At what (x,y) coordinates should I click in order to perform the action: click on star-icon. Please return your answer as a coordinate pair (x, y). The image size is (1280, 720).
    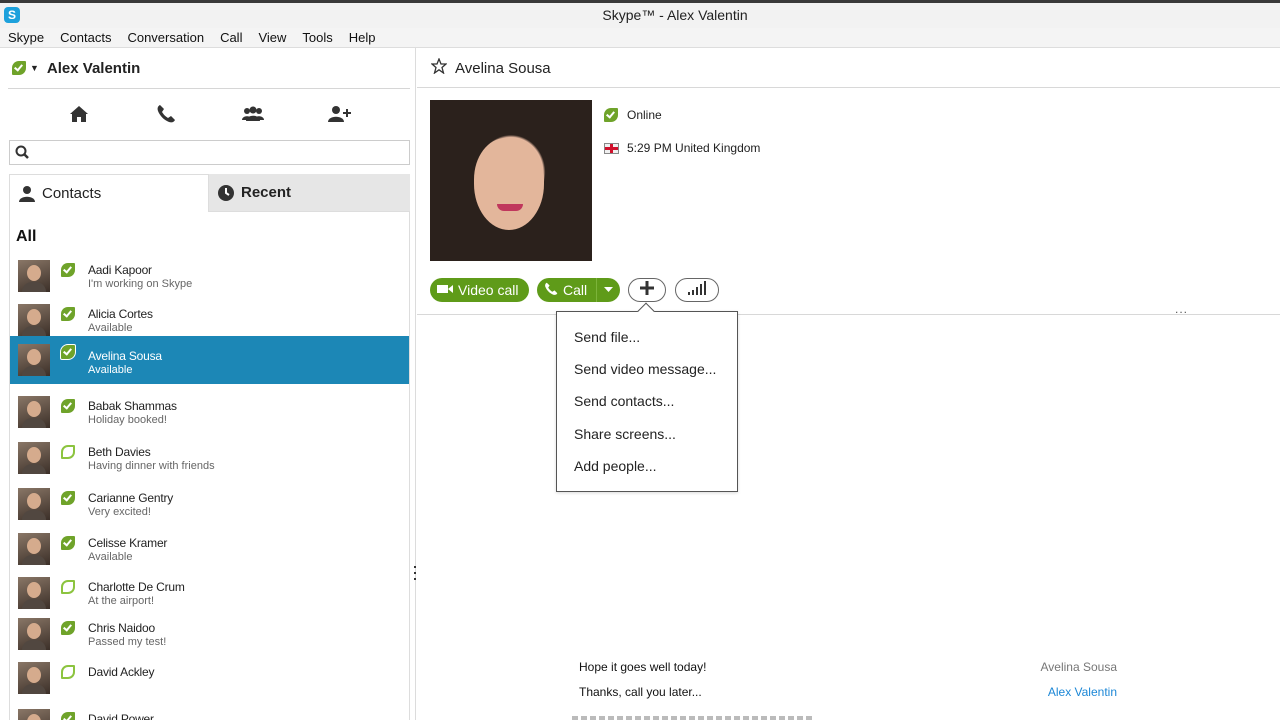
    Looking at the image, I should click on (439, 68).